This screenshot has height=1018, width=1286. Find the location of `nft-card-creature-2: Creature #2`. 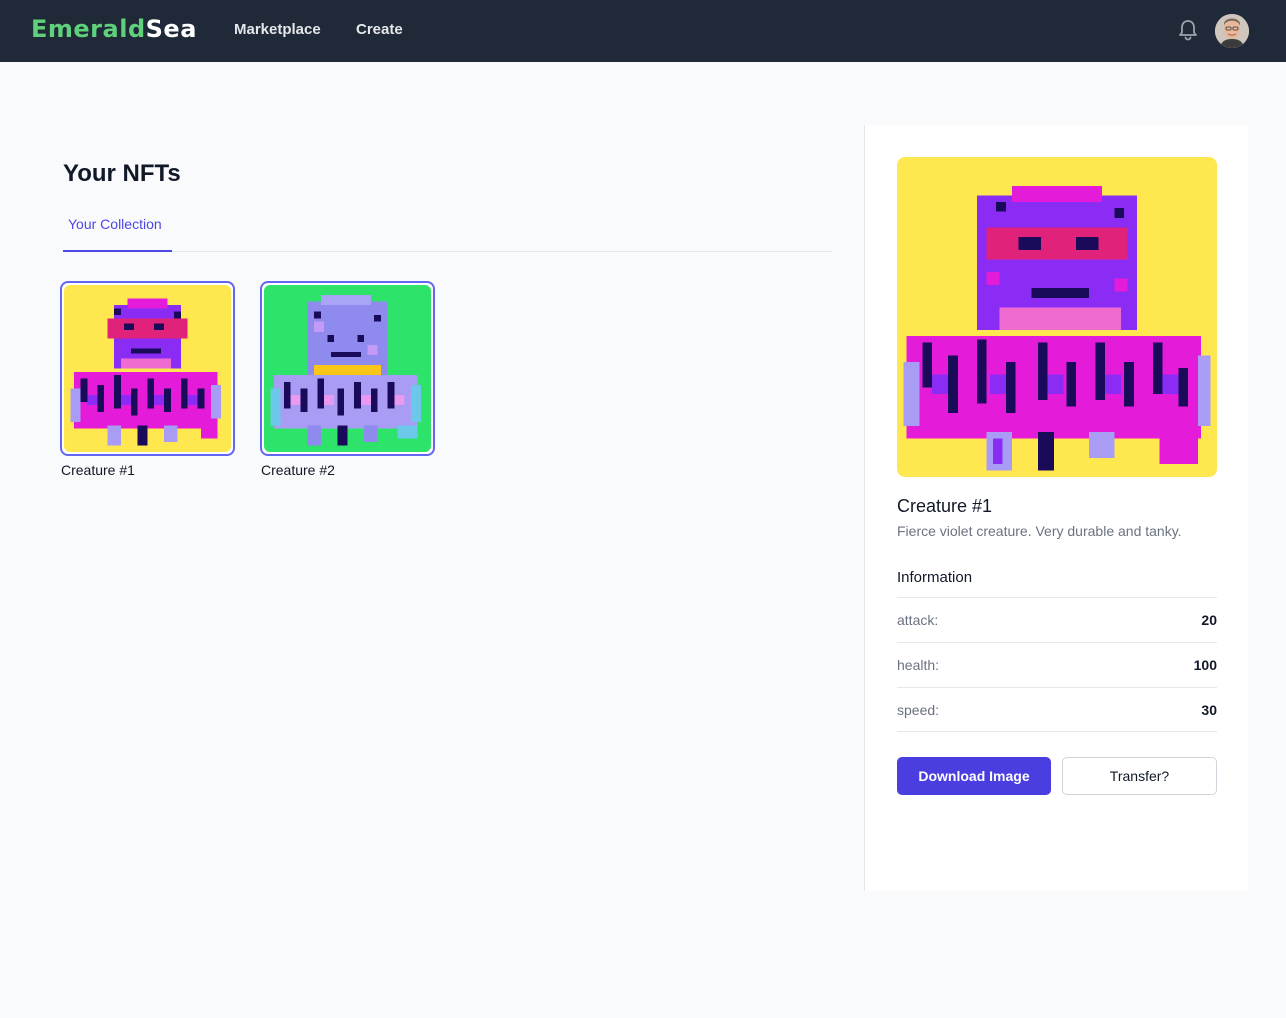

nft-card-creature-2: Creature #2 is located at coordinates (347, 379).